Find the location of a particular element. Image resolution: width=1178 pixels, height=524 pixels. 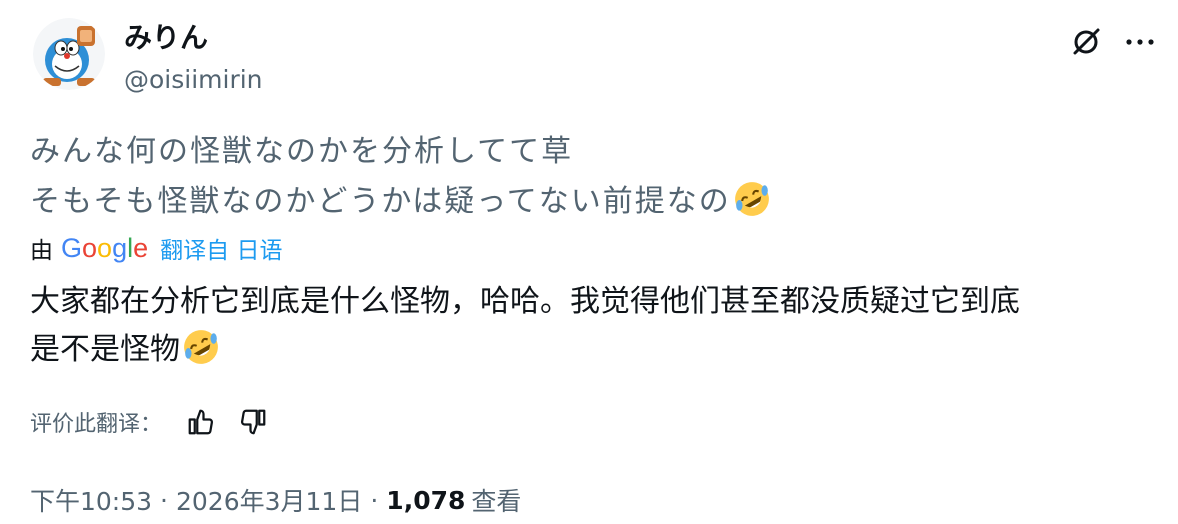

grok-icon is located at coordinates (1086, 41).